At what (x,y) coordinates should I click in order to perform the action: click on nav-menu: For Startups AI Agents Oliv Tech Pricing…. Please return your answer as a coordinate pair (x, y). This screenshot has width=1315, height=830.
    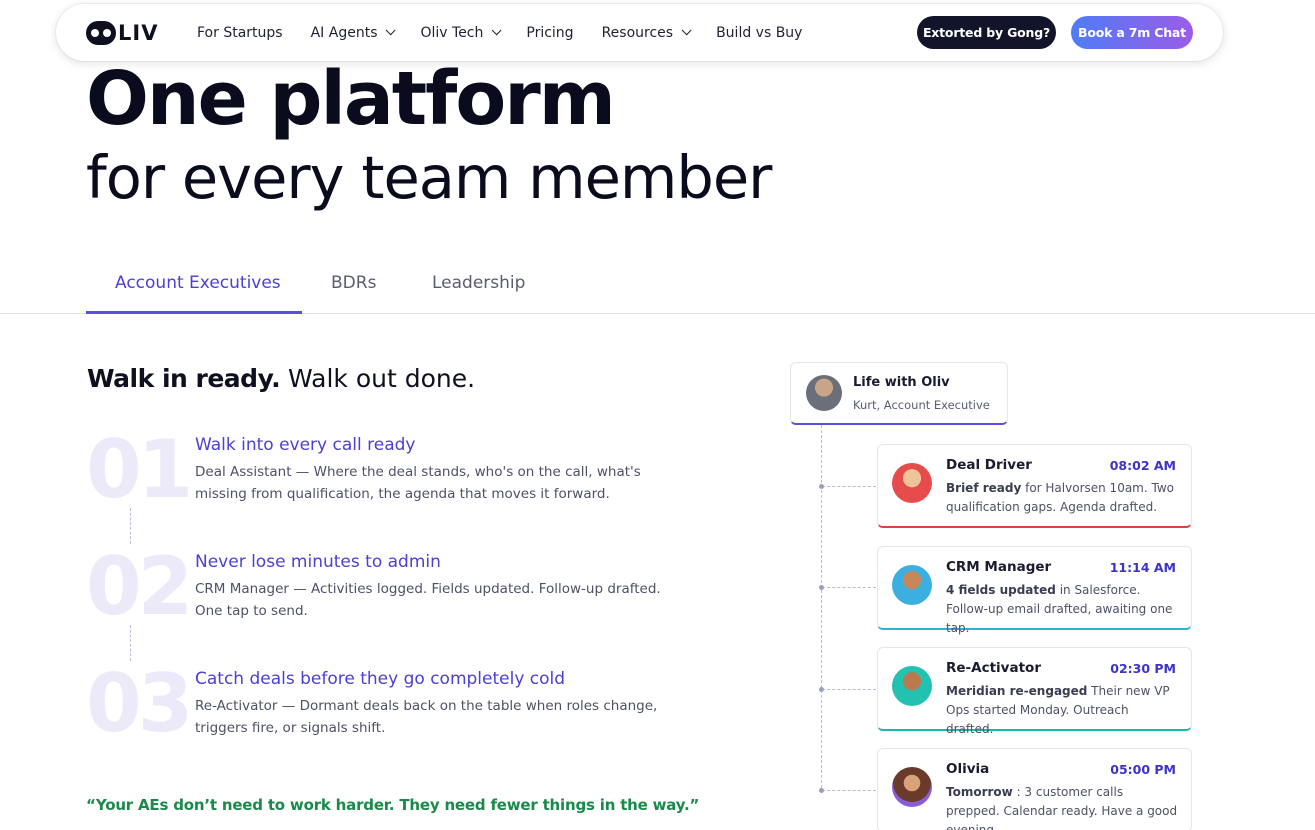
    Looking at the image, I should click on (513, 32).